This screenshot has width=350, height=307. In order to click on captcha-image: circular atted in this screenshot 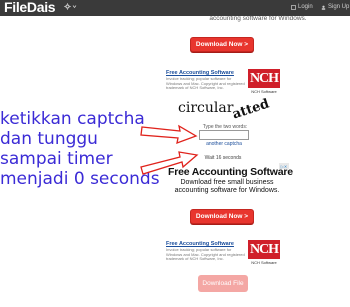, I will do `click(225, 110)`.